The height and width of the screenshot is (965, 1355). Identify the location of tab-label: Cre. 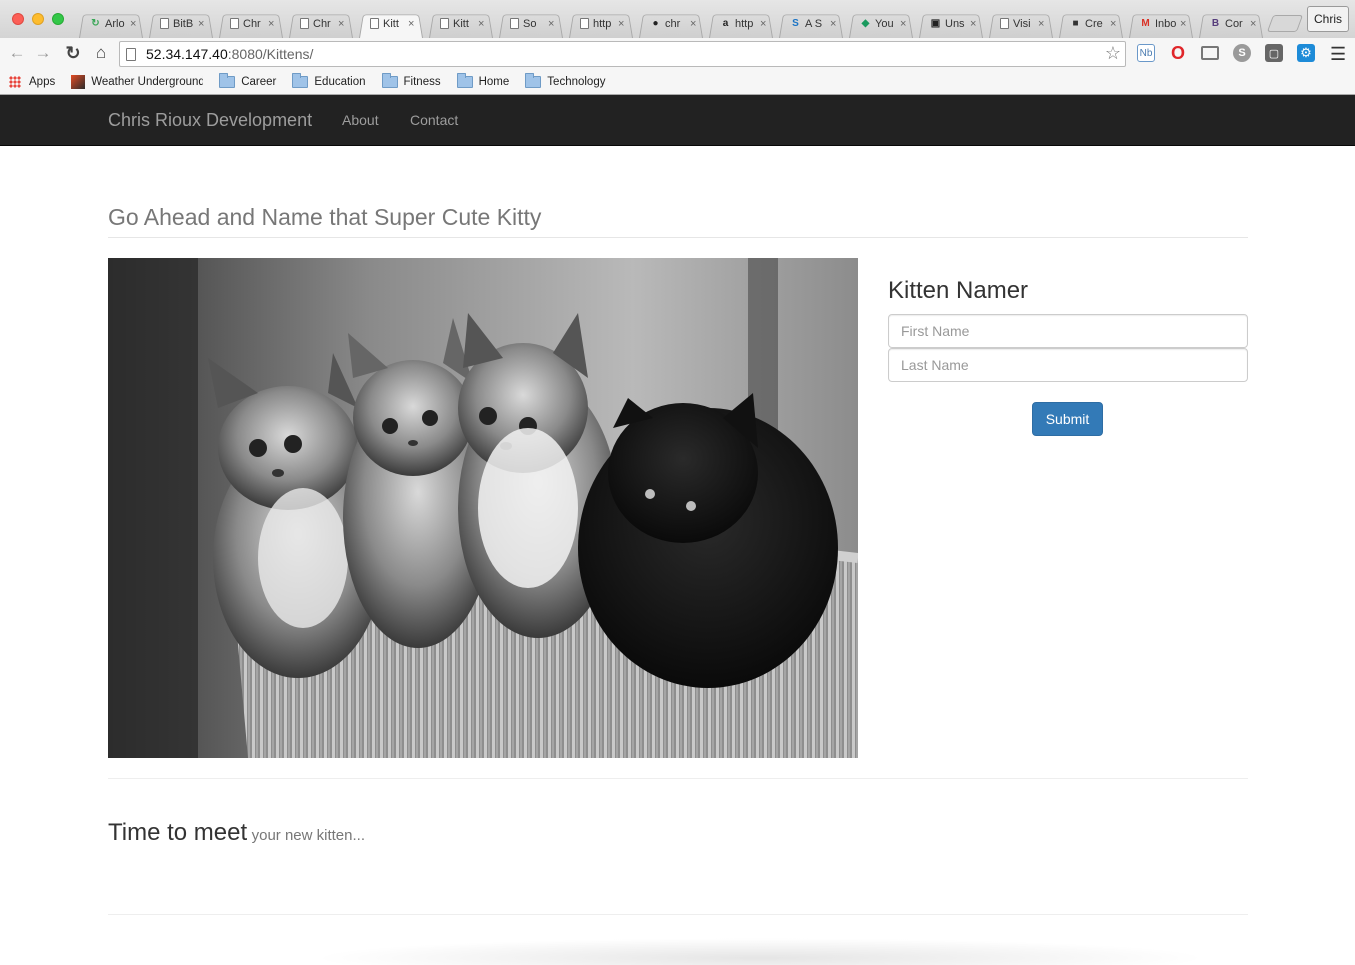
(1094, 23).